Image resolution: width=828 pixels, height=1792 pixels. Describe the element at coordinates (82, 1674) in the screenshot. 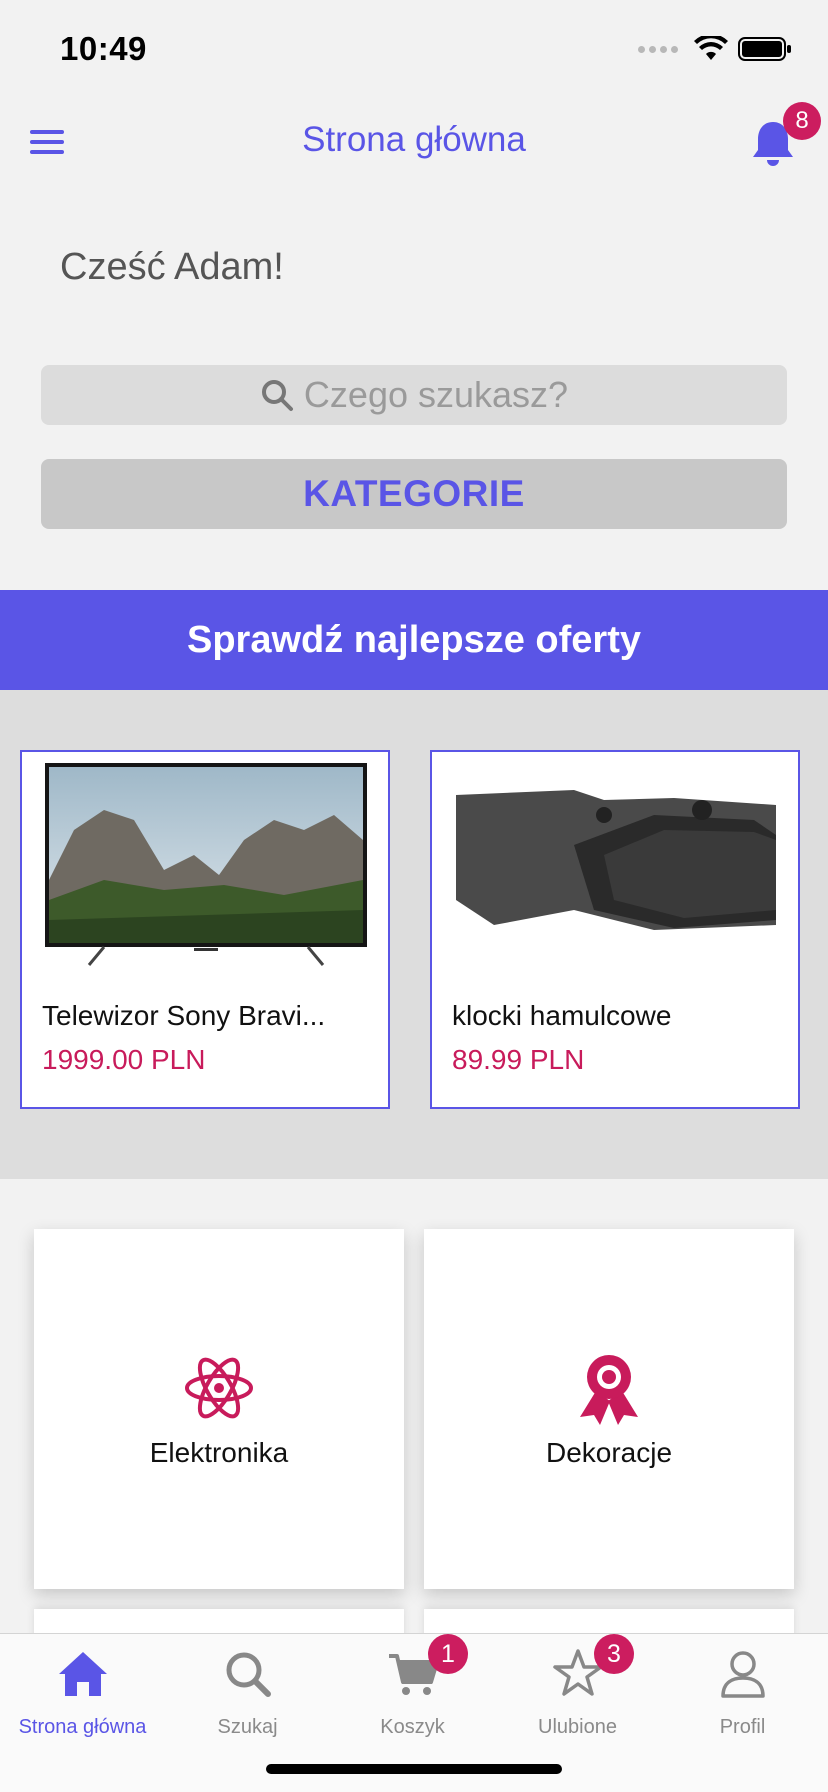

I see `home-icon` at that location.